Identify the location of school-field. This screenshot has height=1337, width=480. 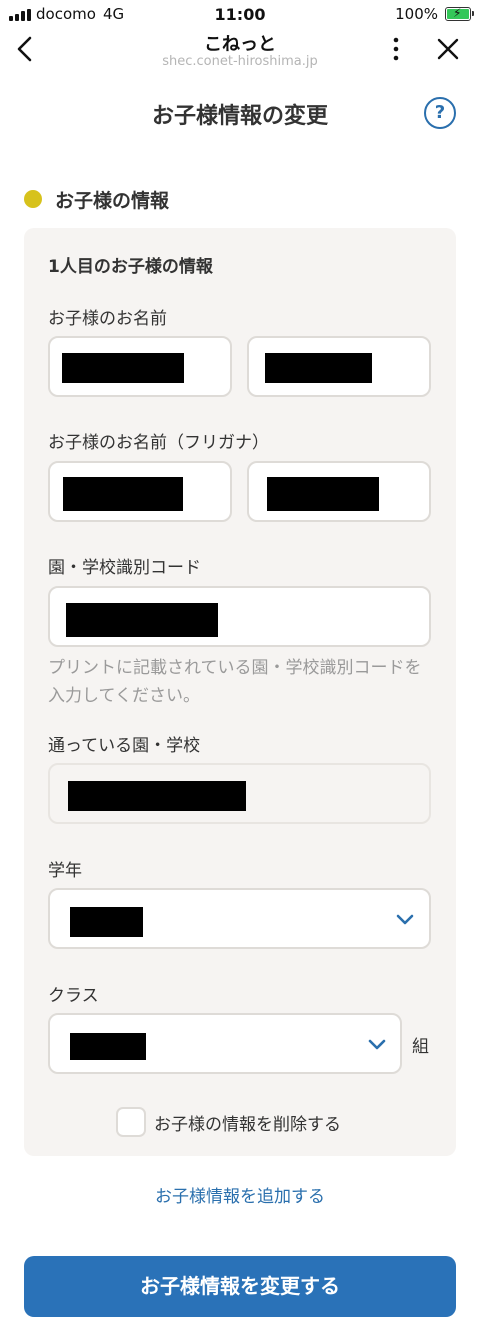
(239, 793).